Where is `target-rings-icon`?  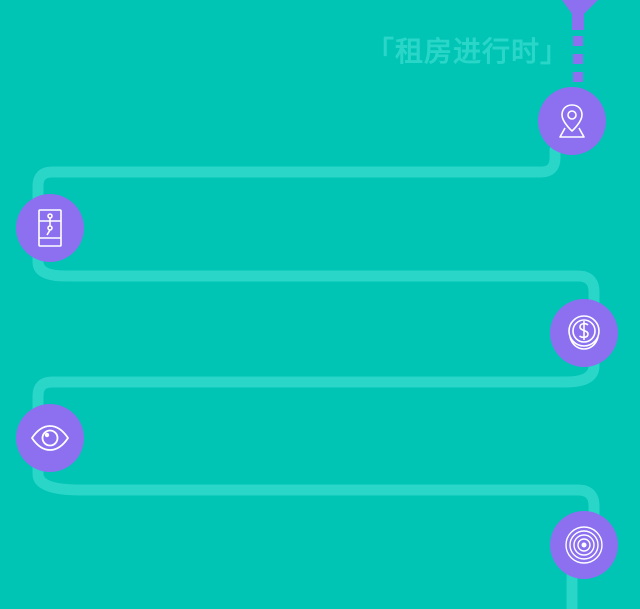
target-rings-icon is located at coordinates (584, 545).